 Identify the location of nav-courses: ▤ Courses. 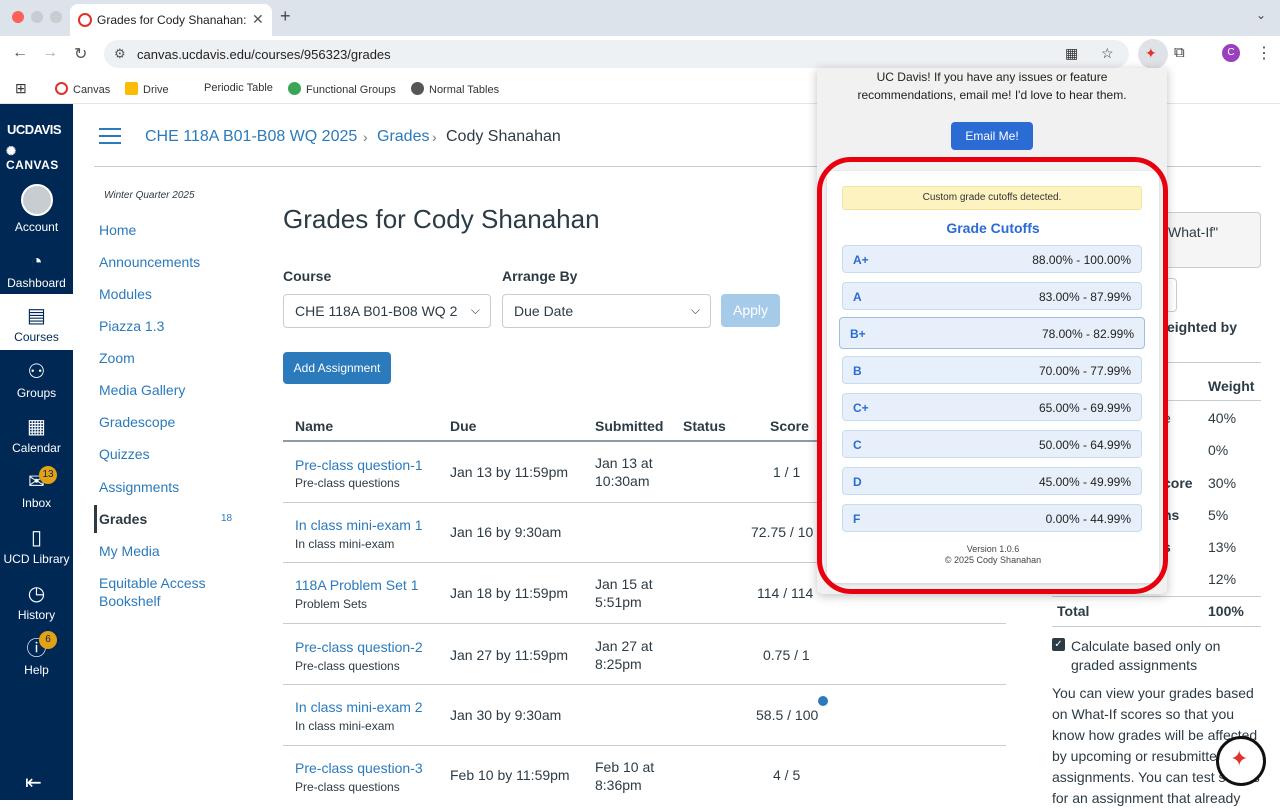
(36, 322).